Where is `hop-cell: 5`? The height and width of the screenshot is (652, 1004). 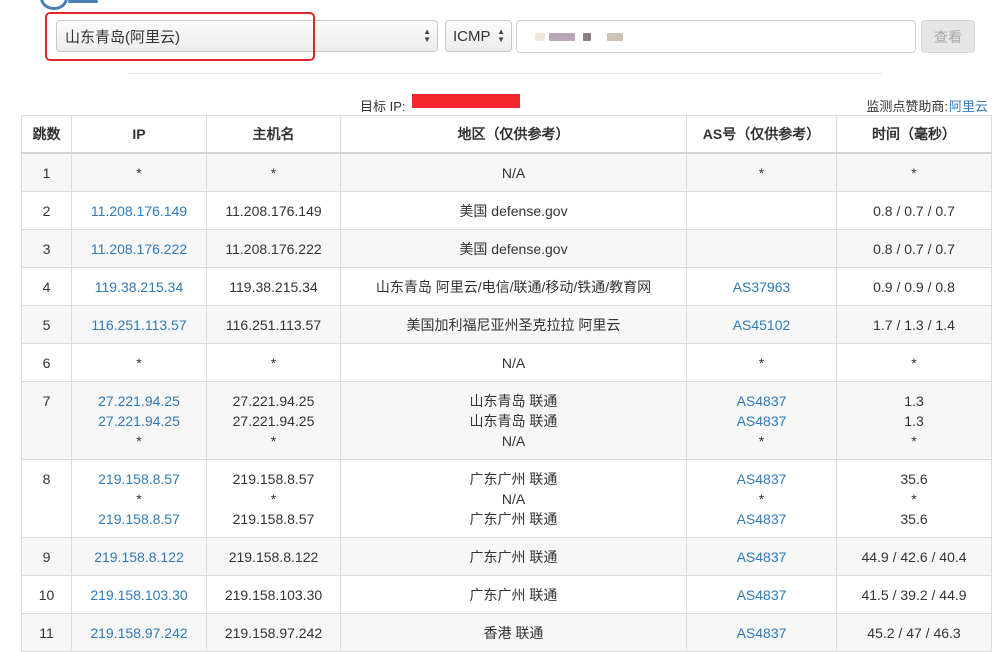 hop-cell: 5 is located at coordinates (46, 324).